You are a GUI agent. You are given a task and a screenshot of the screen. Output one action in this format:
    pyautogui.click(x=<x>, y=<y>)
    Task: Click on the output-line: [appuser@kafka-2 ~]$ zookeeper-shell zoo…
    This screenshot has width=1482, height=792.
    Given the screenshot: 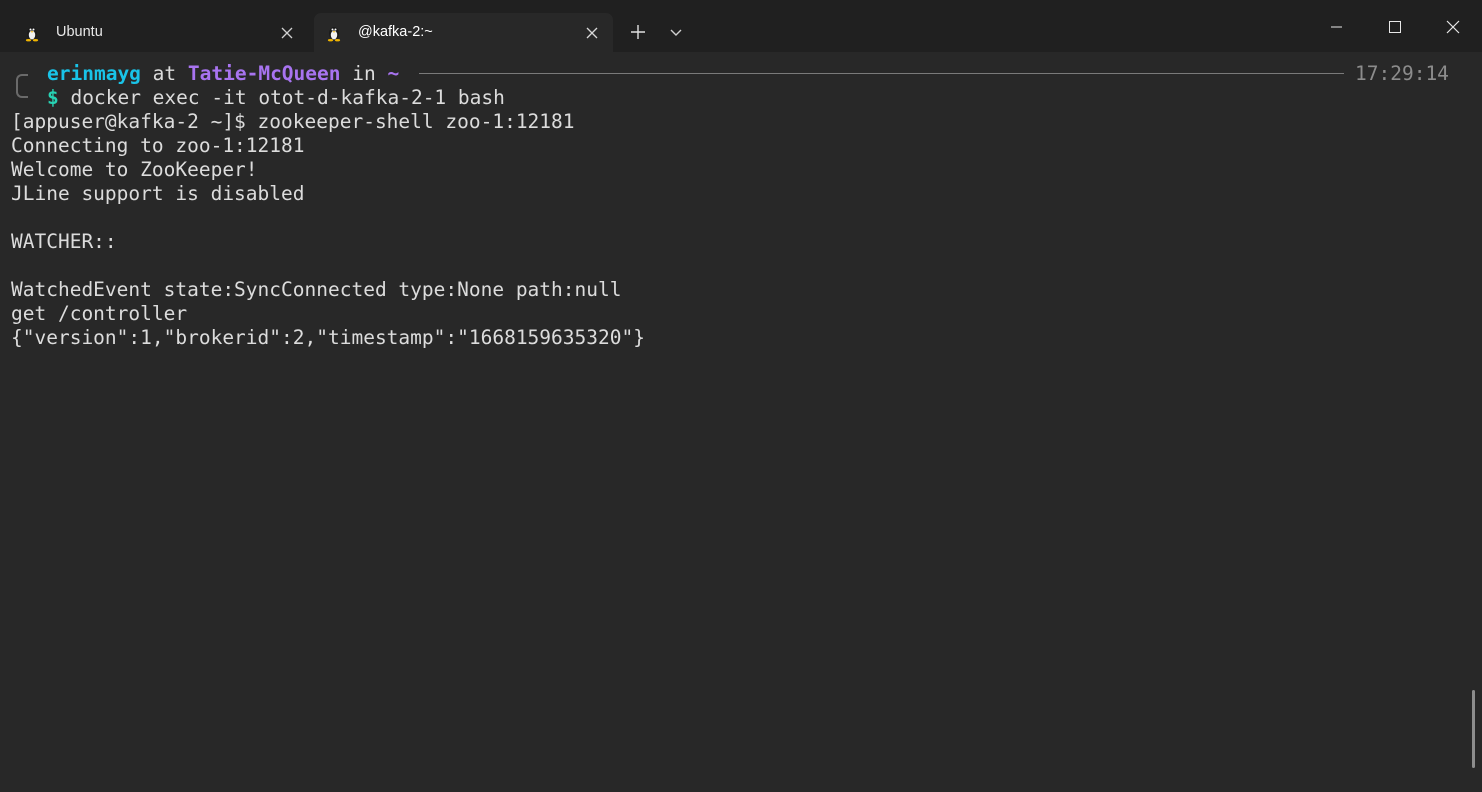 What is the action you would take?
    pyautogui.click(x=293, y=121)
    